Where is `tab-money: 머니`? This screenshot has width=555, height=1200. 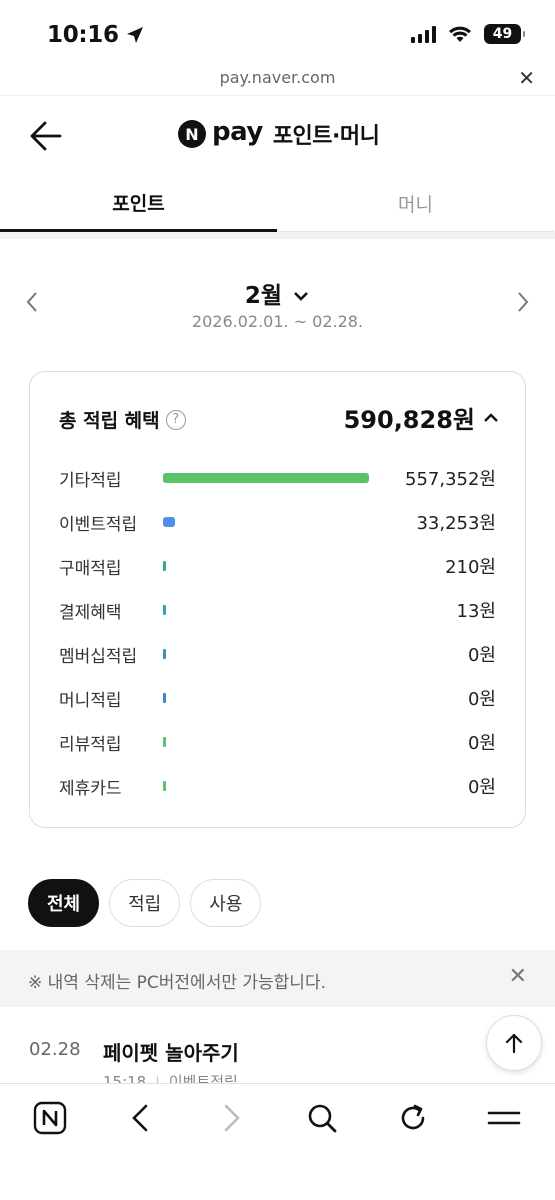 tab-money: 머니 is located at coordinates (415, 204).